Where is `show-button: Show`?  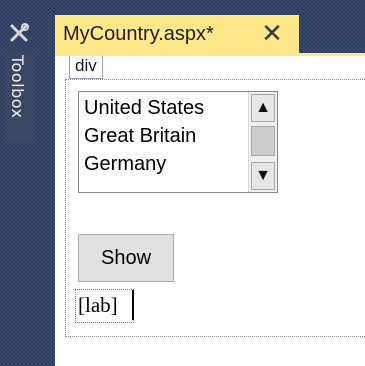
show-button: Show is located at coordinates (126, 258).